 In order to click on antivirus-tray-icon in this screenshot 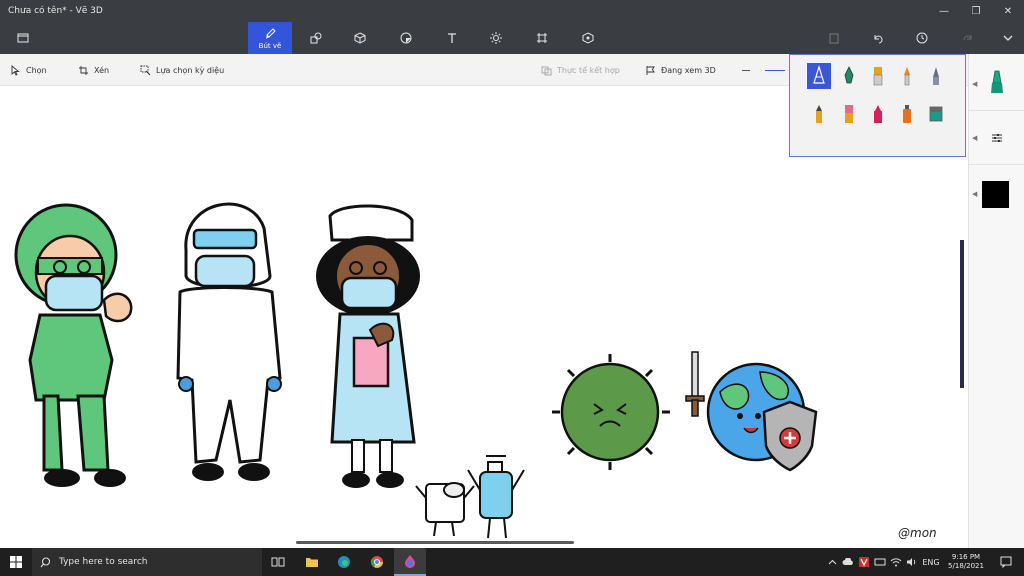, I will do `click(864, 562)`.